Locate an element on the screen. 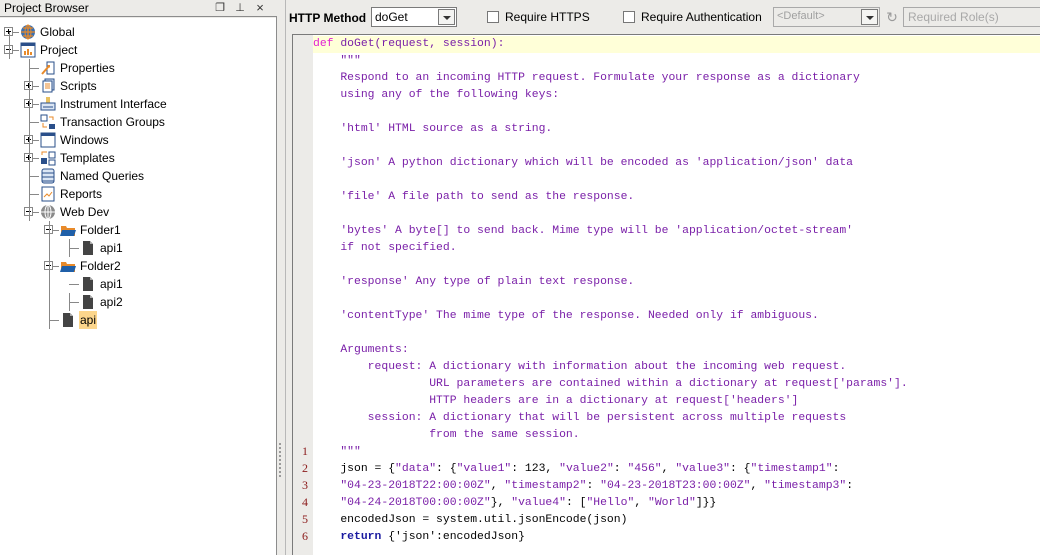 Image resolution: width=1040 pixels, height=555 pixels. docstring-line: using any of the following keys: is located at coordinates (436, 95).